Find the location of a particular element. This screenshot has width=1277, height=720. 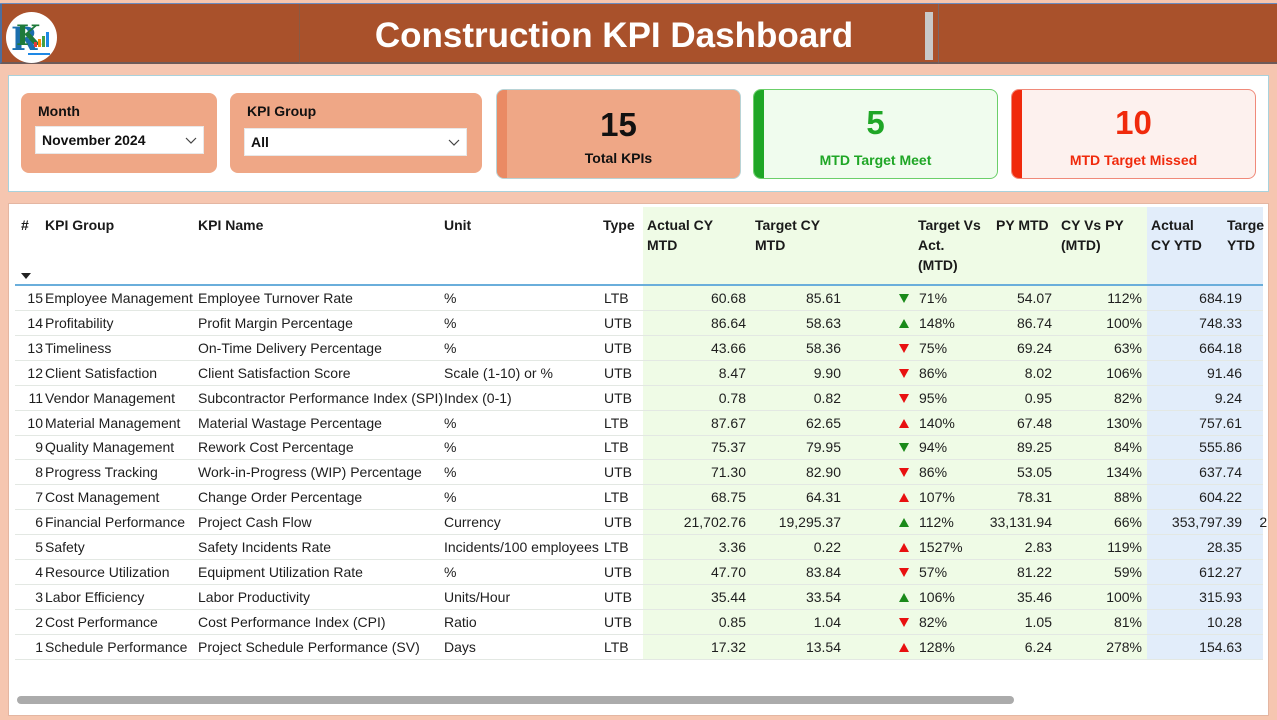

mtd-target-meet-value: 5 is located at coordinates (875, 122).